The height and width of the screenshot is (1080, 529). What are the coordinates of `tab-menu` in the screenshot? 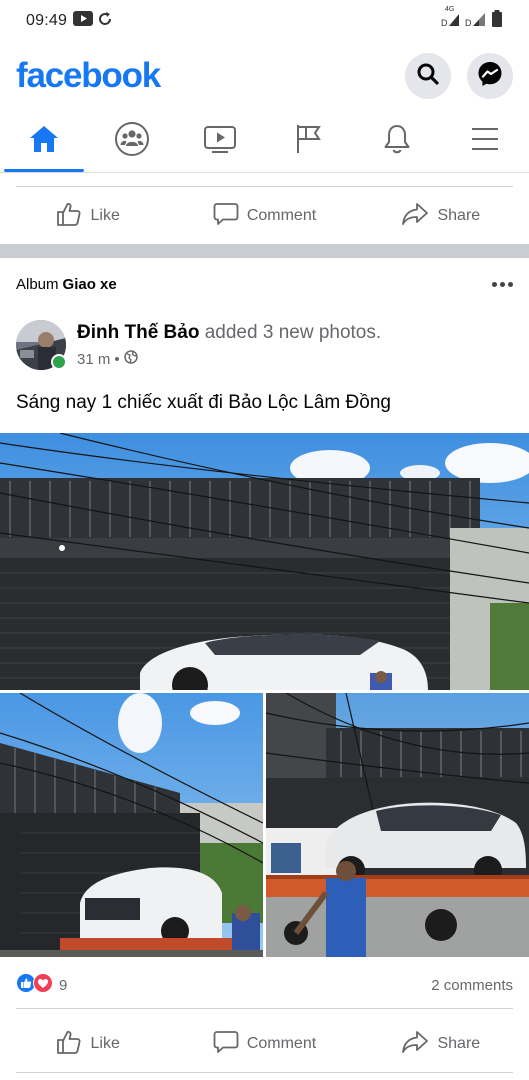 It's located at (485, 141).